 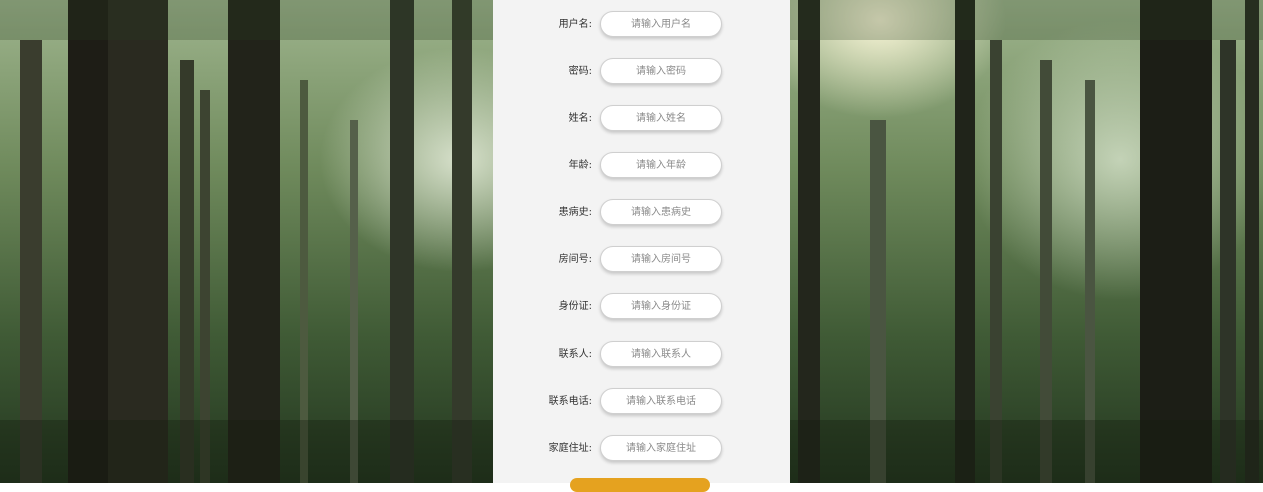 I want to click on form-row-password: 密码:, so click(x=641, y=72).